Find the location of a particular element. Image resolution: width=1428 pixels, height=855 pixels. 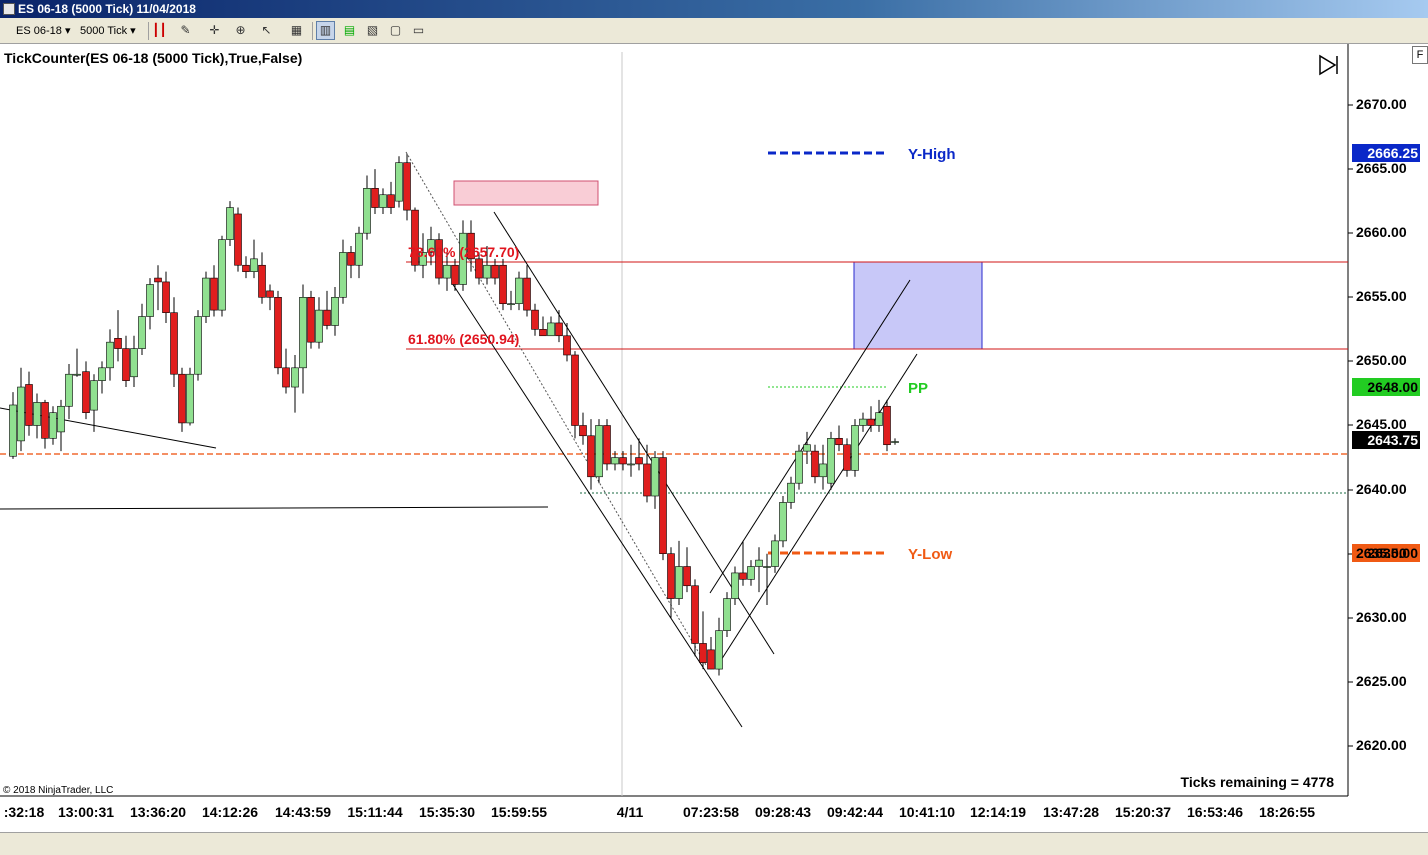

bars-button: ▥ is located at coordinates (325, 30).